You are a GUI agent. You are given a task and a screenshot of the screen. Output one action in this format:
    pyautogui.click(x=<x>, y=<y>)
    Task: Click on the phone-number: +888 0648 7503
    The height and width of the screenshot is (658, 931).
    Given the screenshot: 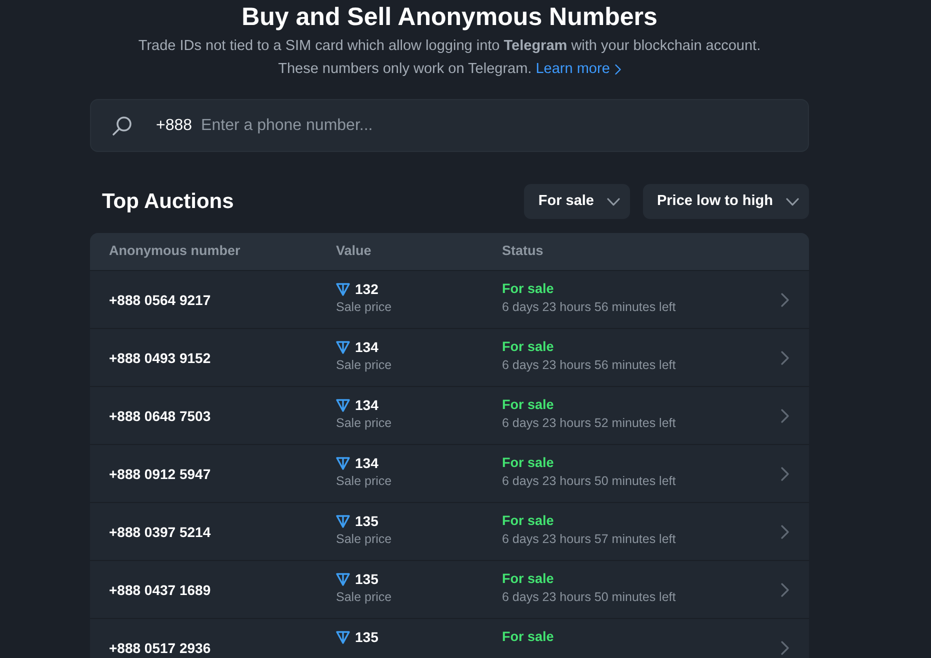 What is the action you would take?
    pyautogui.click(x=160, y=416)
    